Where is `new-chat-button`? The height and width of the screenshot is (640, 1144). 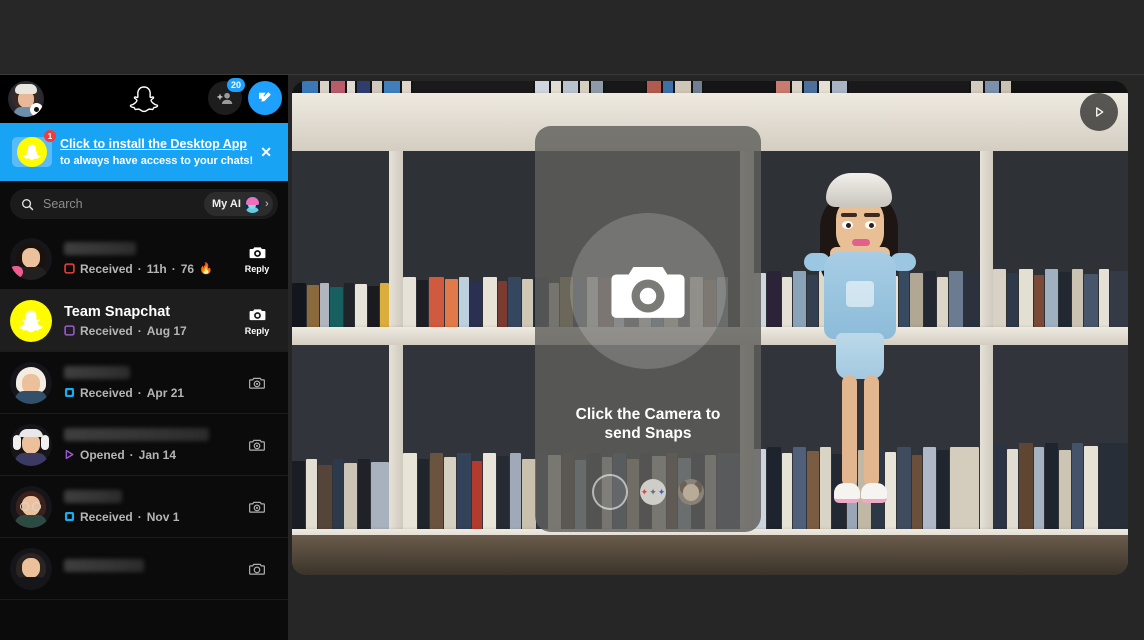
new-chat-button is located at coordinates (265, 98).